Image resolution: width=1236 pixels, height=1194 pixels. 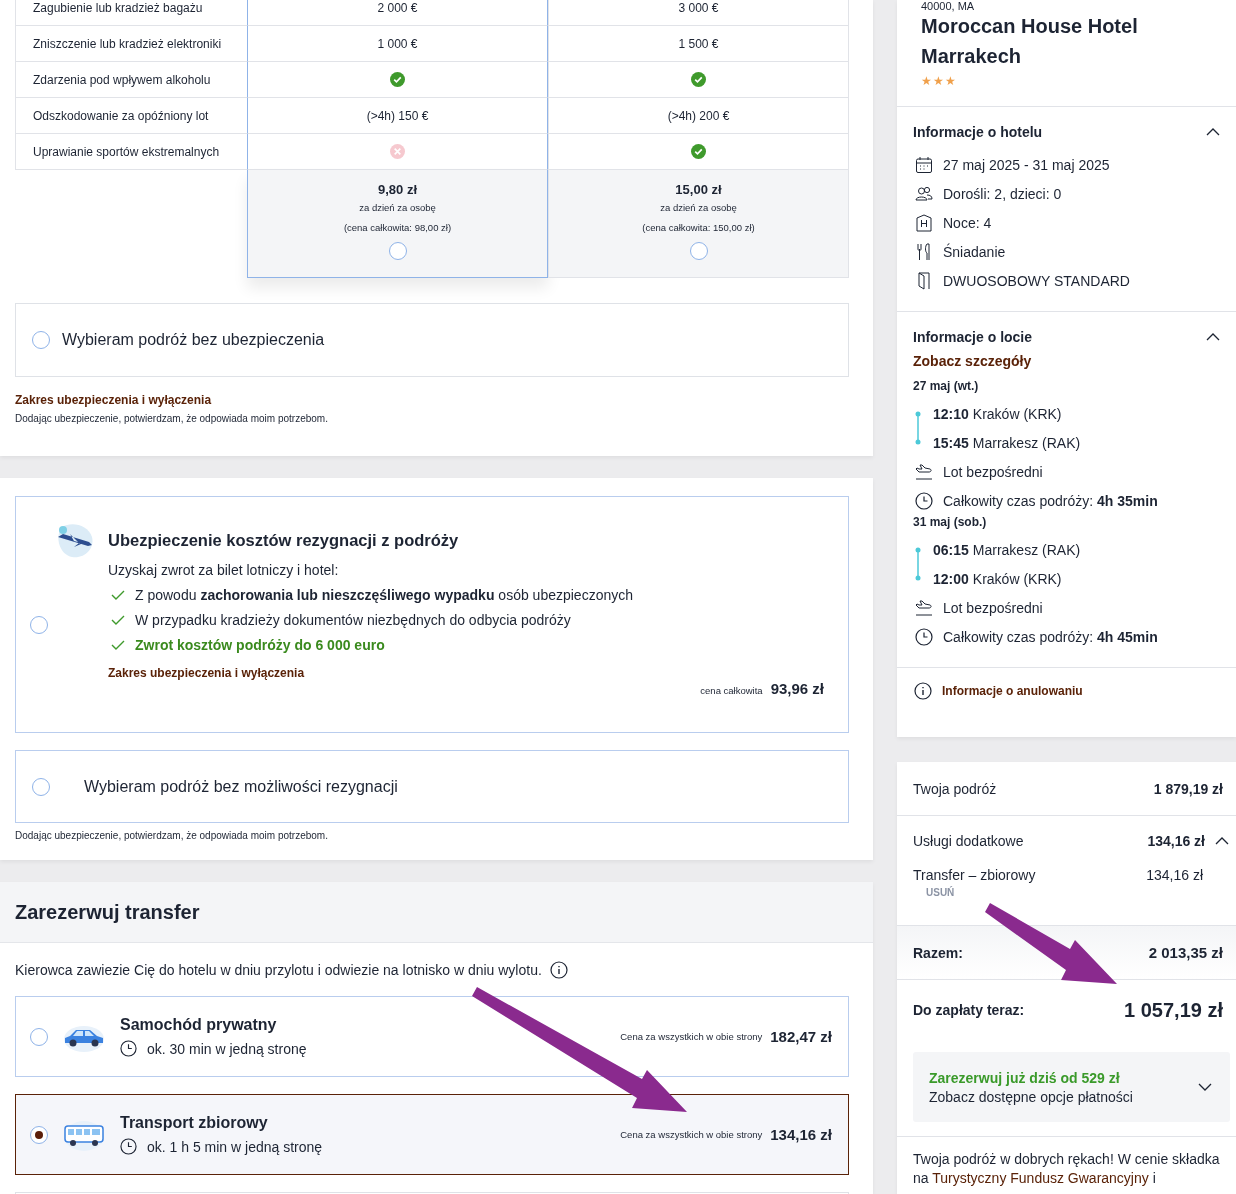 What do you see at coordinates (432, 786) in the screenshot?
I see `option-card: Wybieram podróż bez możliwości rezygnacji` at bounding box center [432, 786].